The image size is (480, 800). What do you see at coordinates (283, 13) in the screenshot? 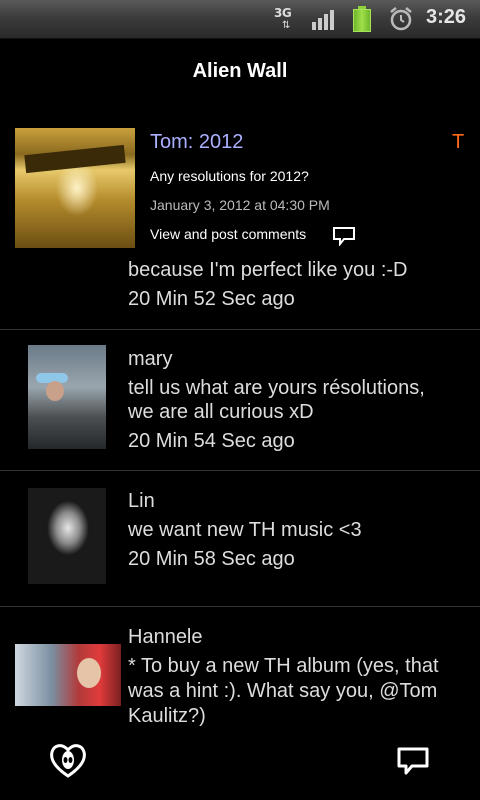
I see `network-type-label: 3G` at bounding box center [283, 13].